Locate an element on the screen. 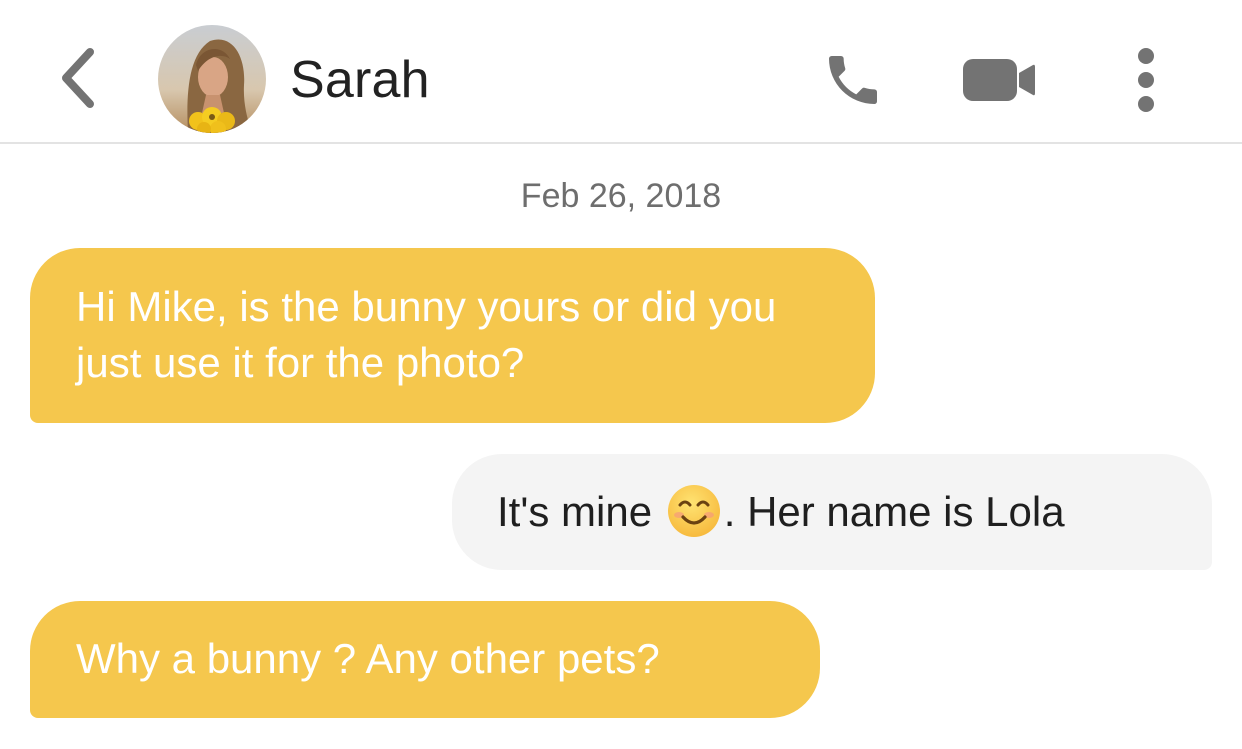 The height and width of the screenshot is (749, 1242). message-text-part: . Her name is Lola is located at coordinates (894, 511).